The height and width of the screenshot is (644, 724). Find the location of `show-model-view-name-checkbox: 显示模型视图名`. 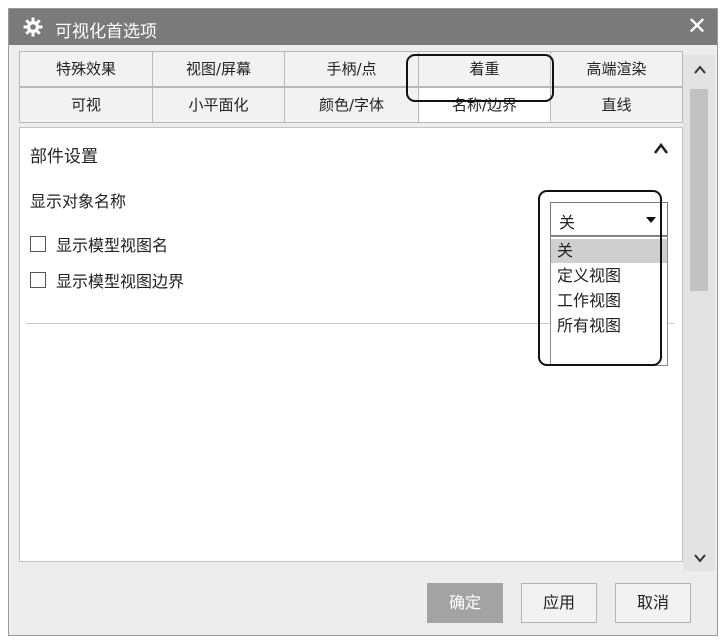

show-model-view-name-checkbox: 显示模型视图名 is located at coordinates (99, 244).